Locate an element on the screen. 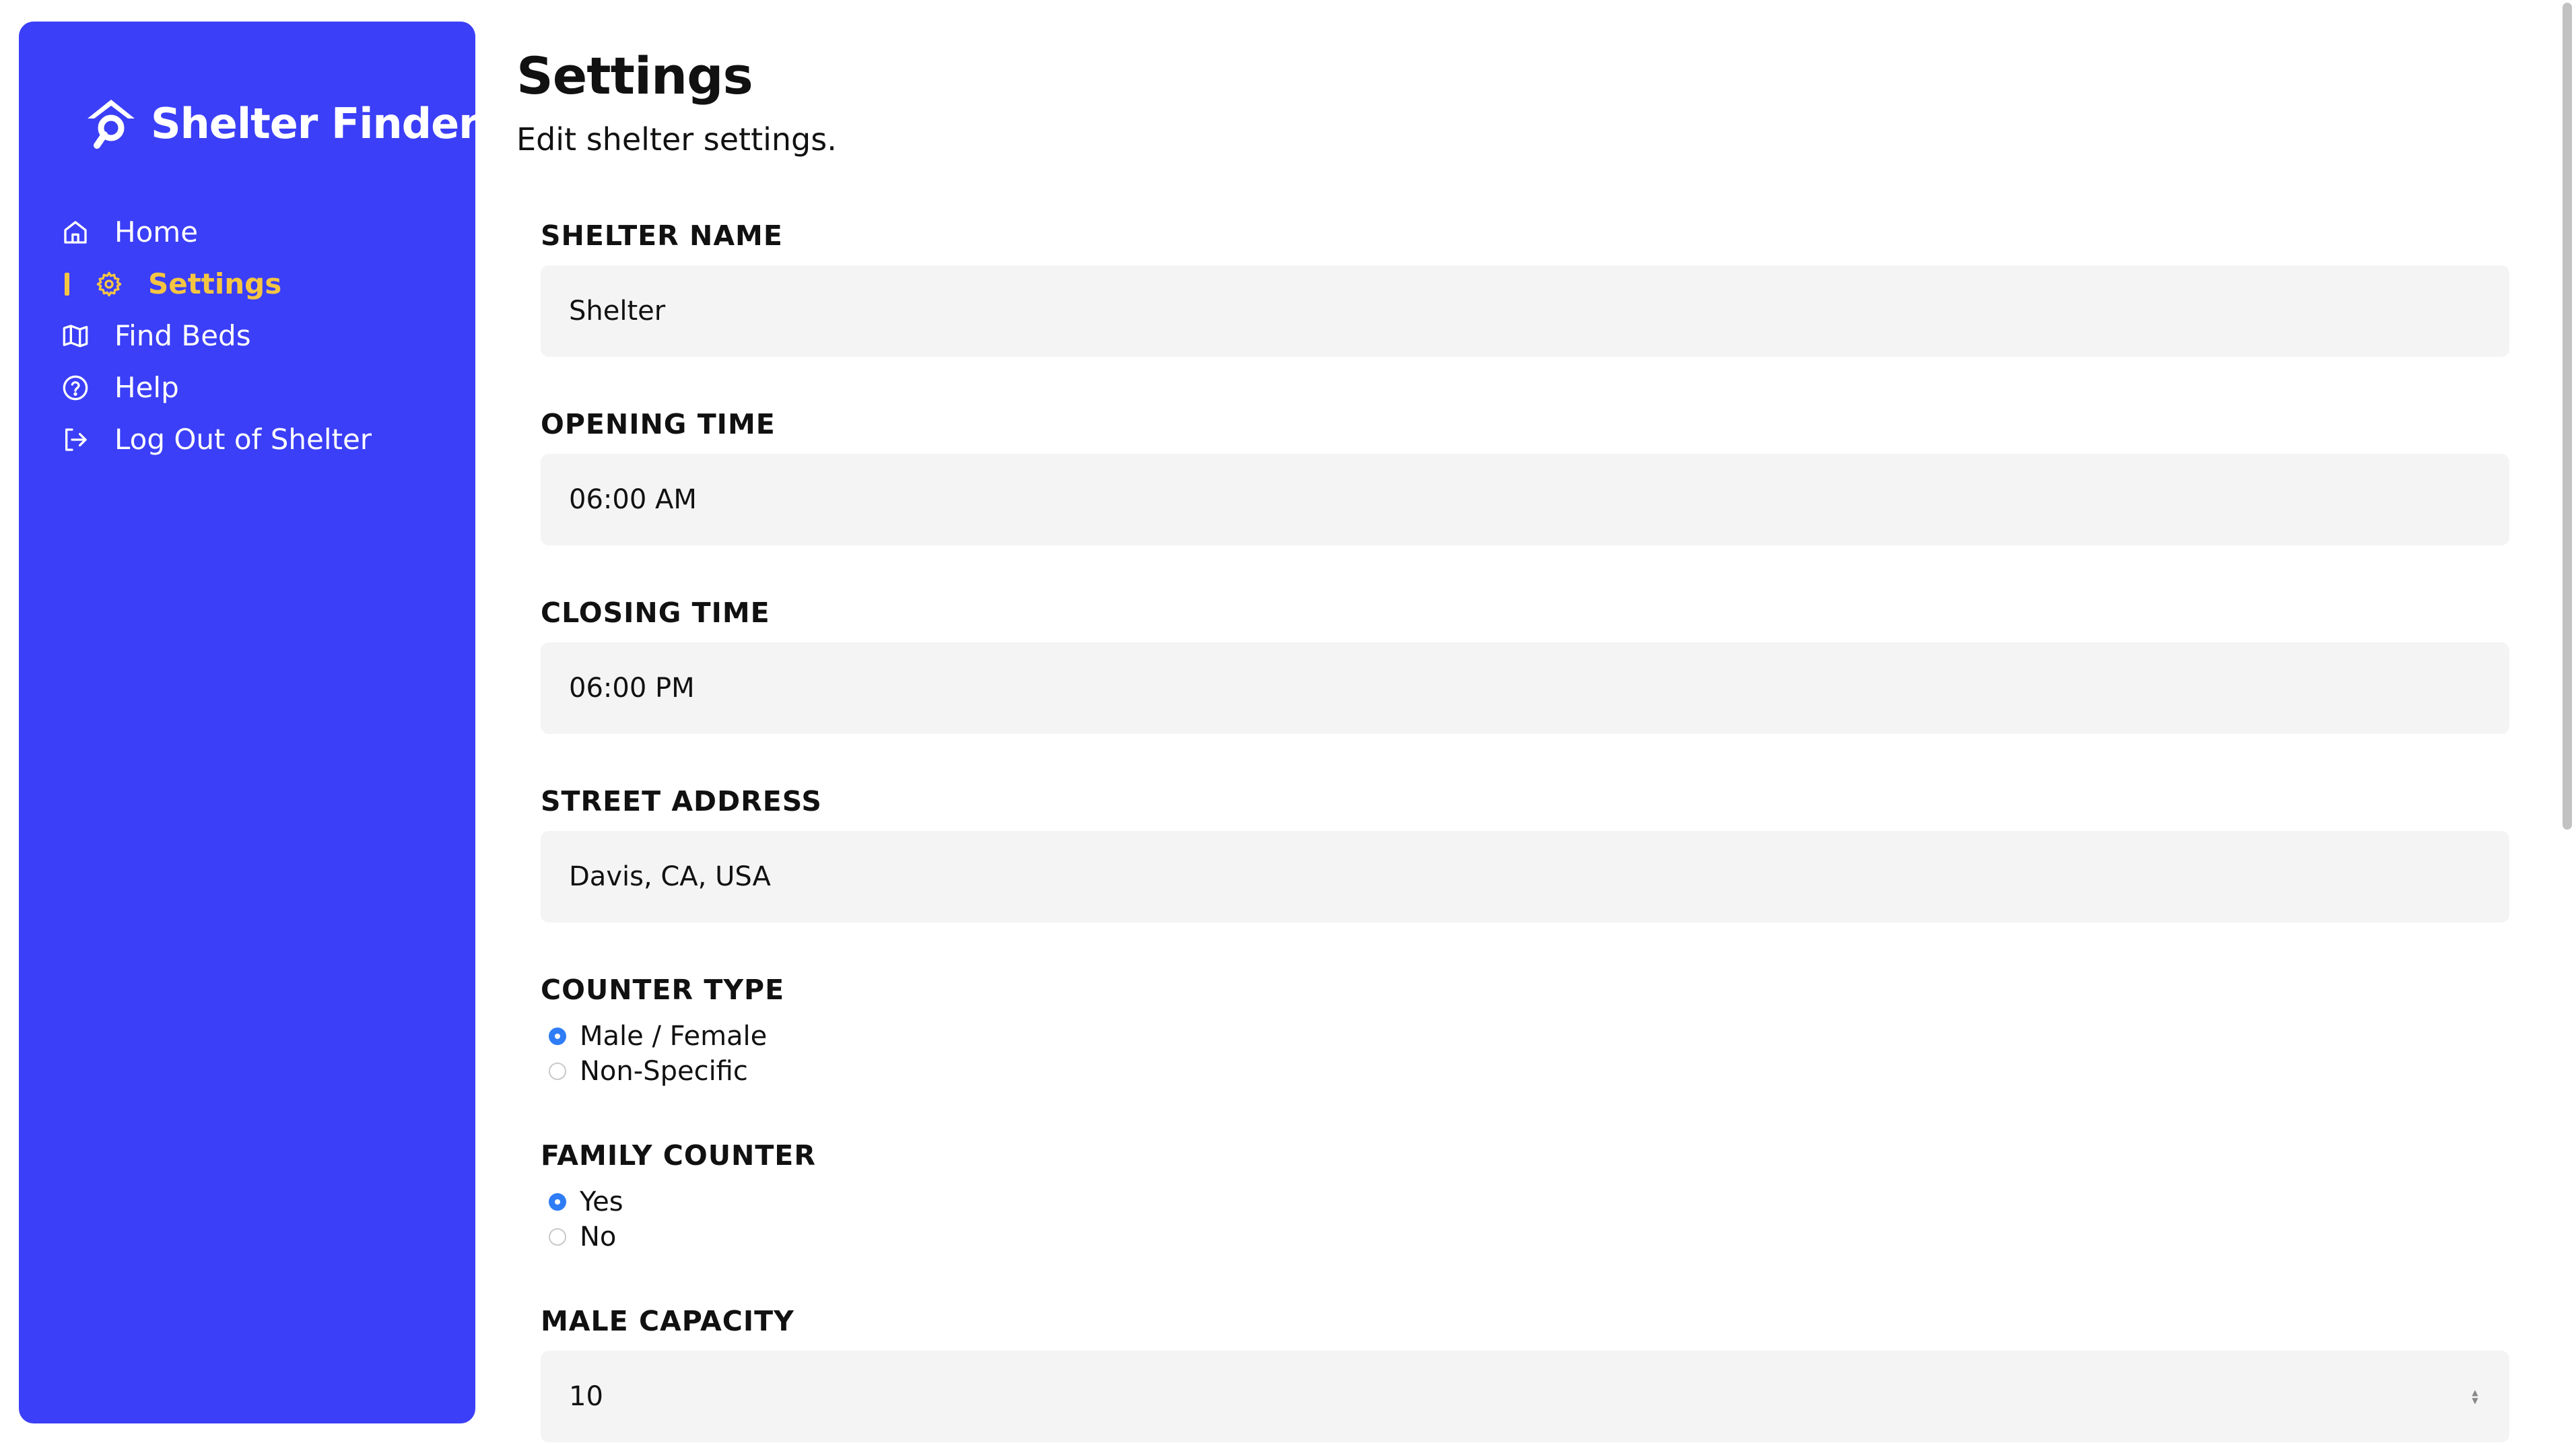 This screenshot has width=2576, height=1445. shelter-logo-icon is located at coordinates (111, 124).